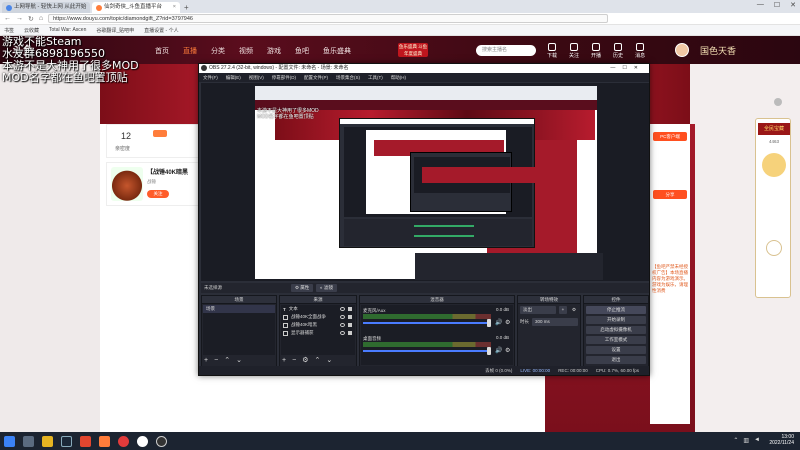  I want to click on properties-button: ⚙ 属性, so click(302, 288).